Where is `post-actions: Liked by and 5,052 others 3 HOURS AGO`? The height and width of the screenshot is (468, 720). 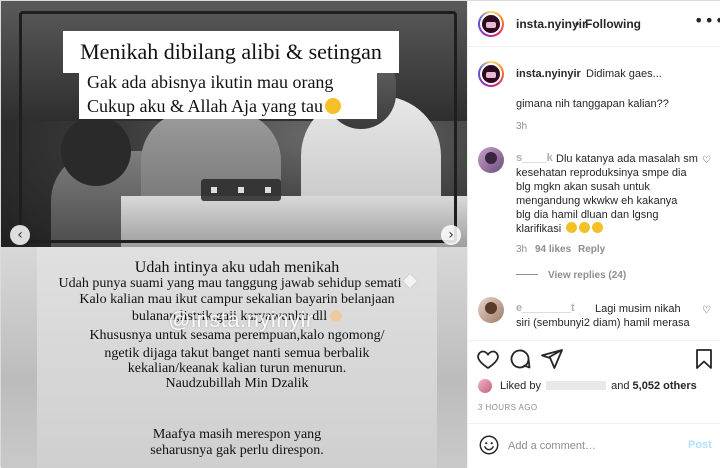
post-actions: Liked by and 5,052 others 3 HOURS AGO is located at coordinates (594, 386).